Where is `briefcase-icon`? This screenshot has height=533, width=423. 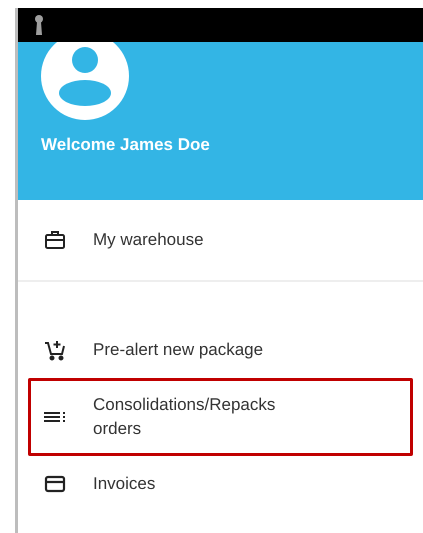 briefcase-icon is located at coordinates (55, 240).